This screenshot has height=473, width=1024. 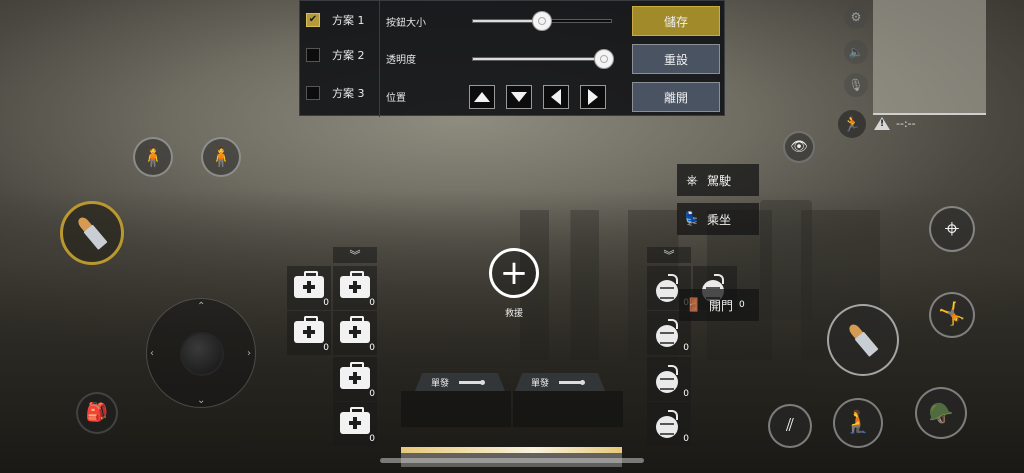 I want to click on crouch-button: 🧎, so click(x=858, y=423).